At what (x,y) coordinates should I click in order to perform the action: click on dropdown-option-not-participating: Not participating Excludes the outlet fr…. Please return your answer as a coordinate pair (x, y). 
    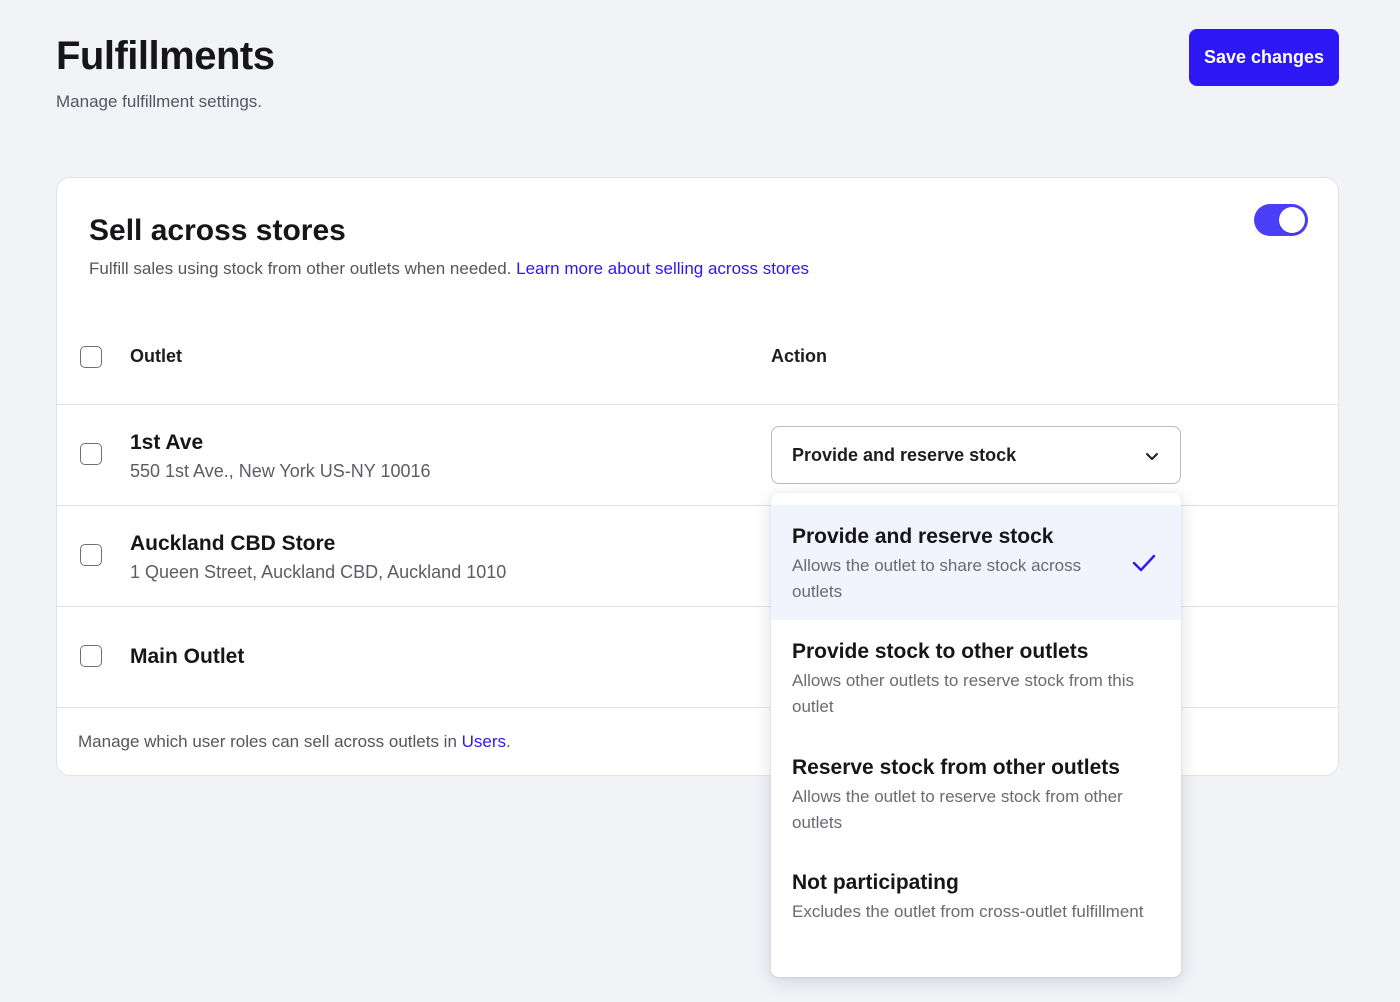
    Looking at the image, I should click on (976, 908).